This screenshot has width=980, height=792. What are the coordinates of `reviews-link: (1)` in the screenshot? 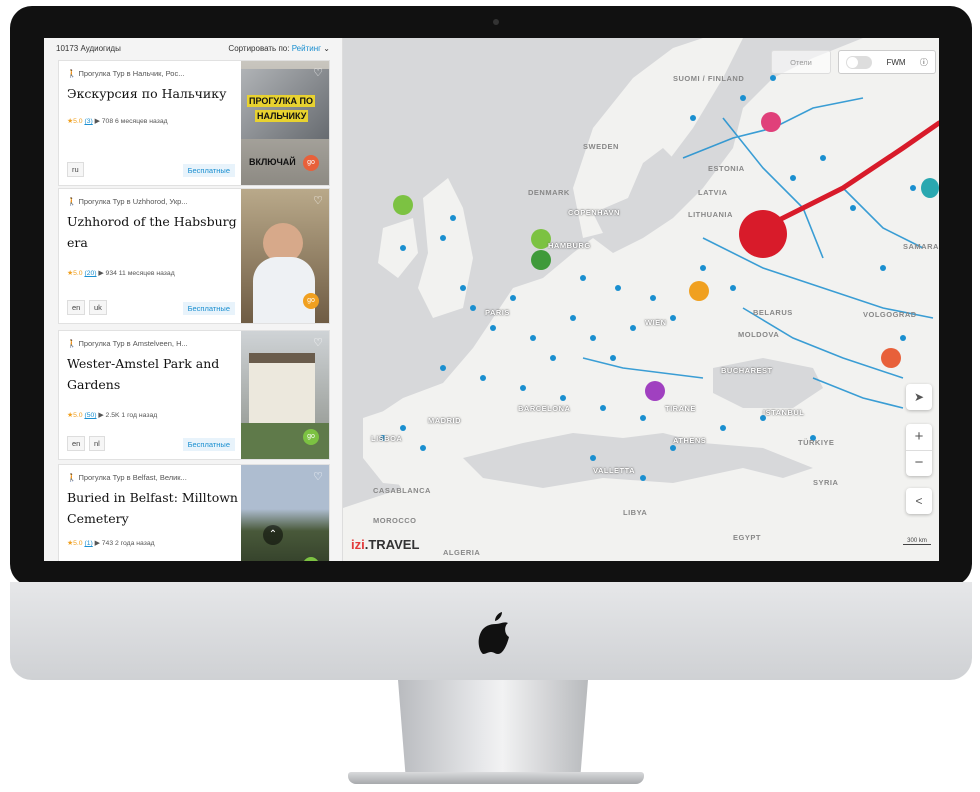 It's located at (88, 543).